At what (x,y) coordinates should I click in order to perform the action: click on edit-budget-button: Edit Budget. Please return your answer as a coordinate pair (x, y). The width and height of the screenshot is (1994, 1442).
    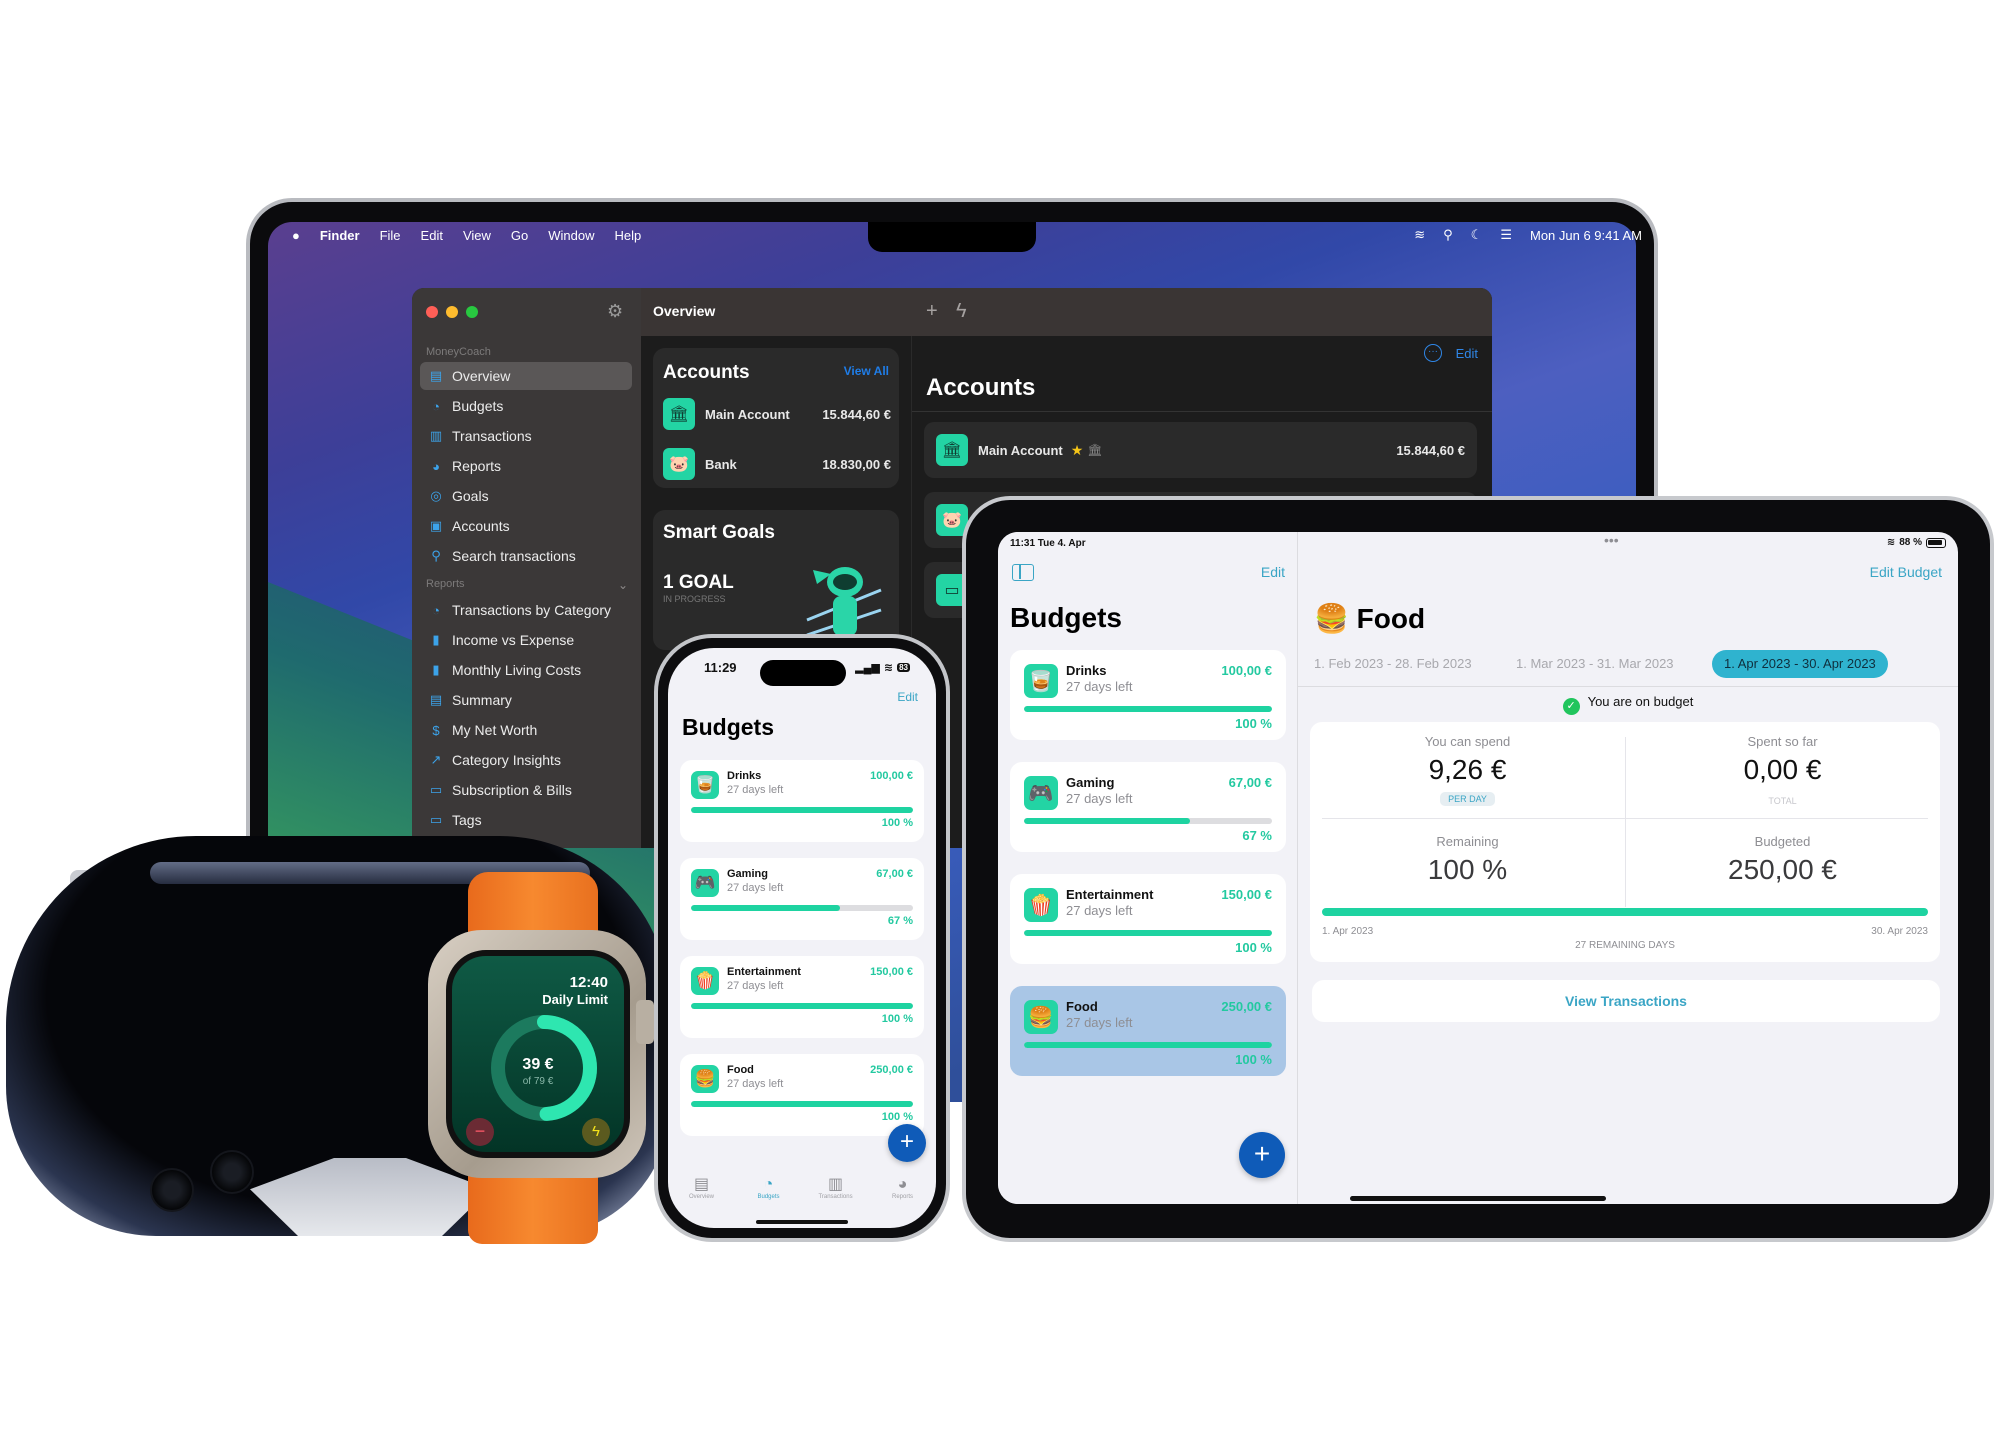
    Looking at the image, I should click on (1906, 572).